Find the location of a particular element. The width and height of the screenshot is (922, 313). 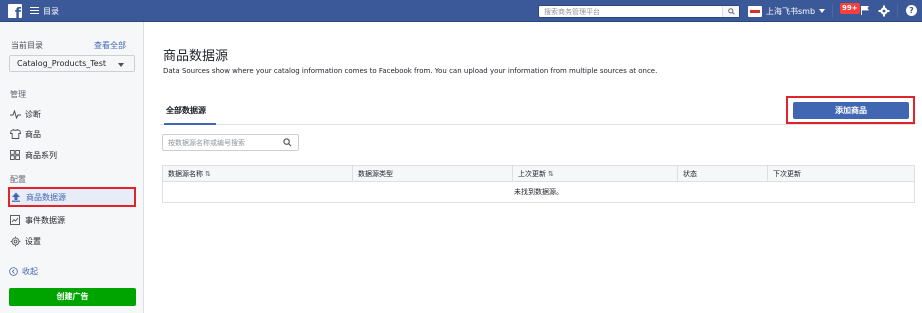

sidebar-item-diagnostics: 诊断 is located at coordinates (72, 114).